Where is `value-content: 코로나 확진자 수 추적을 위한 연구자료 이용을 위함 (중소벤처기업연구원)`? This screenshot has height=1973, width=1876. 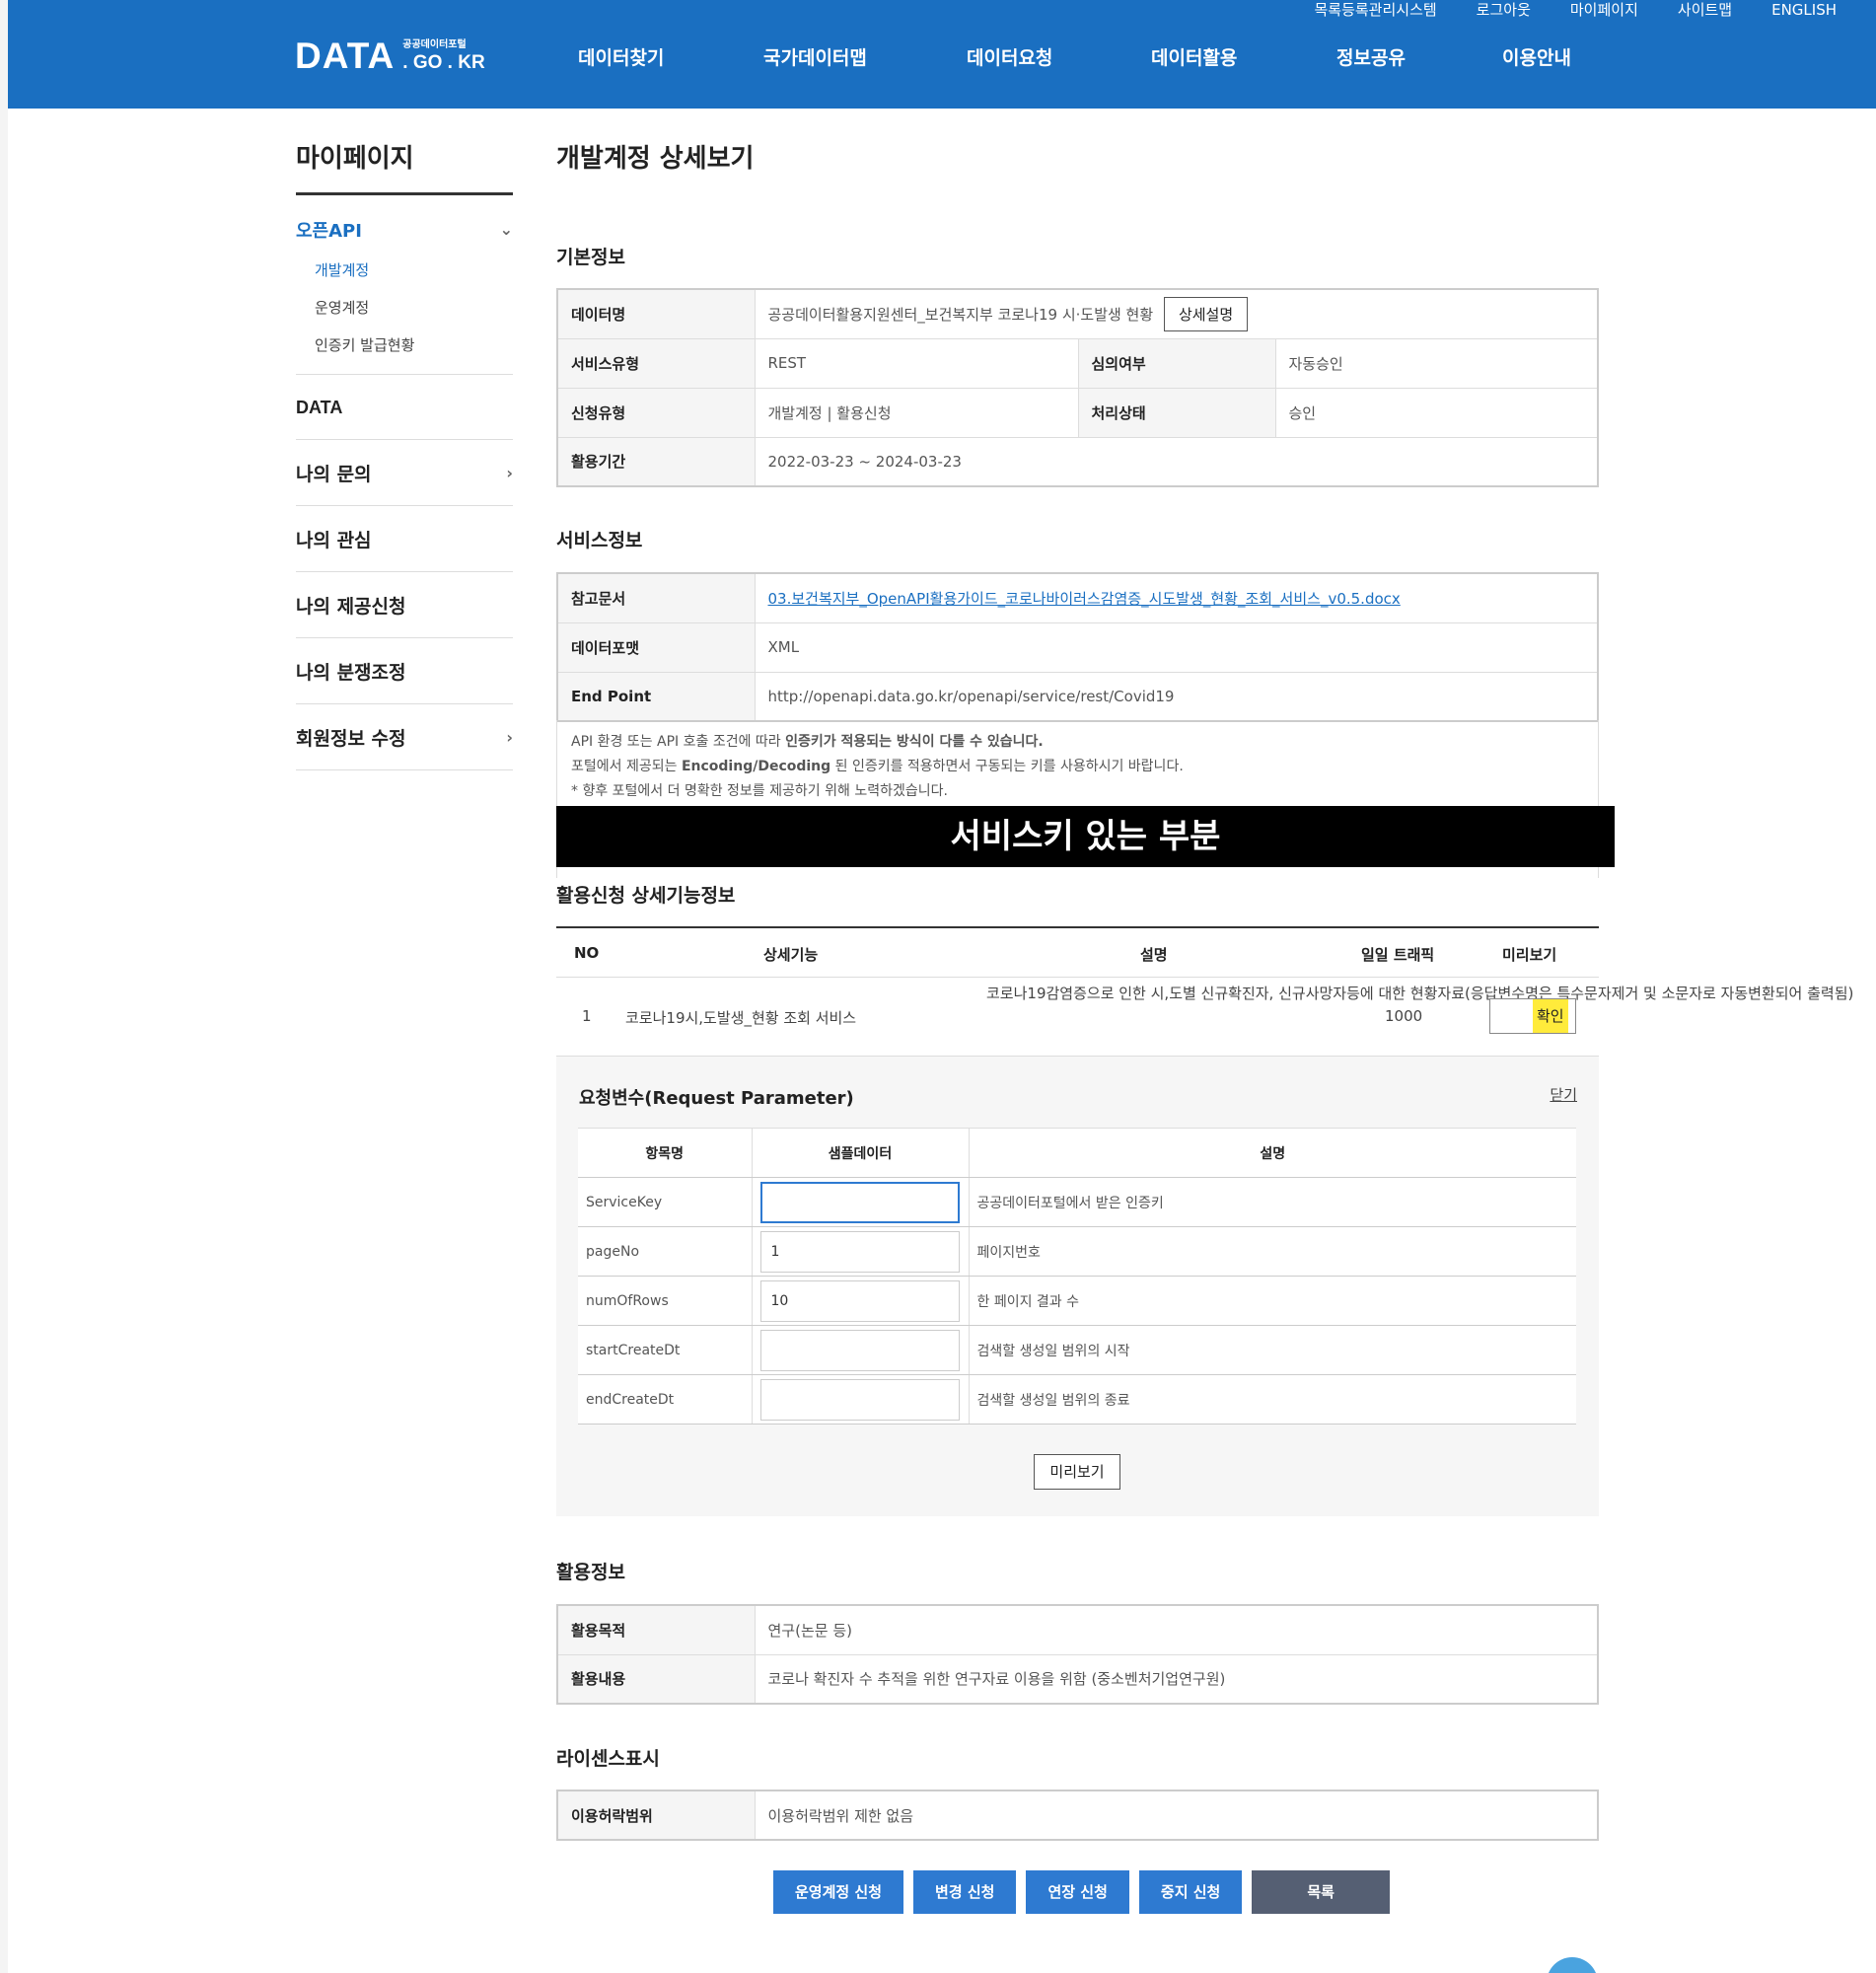
value-content: 코로나 확진자 수 추적을 위한 연구자료 이용을 위함 (중소벤처기업연구원) is located at coordinates (1176, 1679).